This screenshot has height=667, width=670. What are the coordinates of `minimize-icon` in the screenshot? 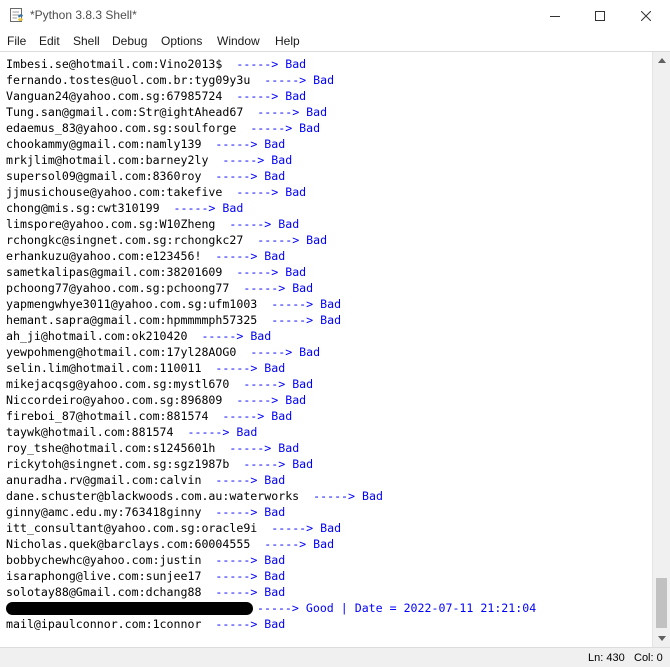 It's located at (555, 16).